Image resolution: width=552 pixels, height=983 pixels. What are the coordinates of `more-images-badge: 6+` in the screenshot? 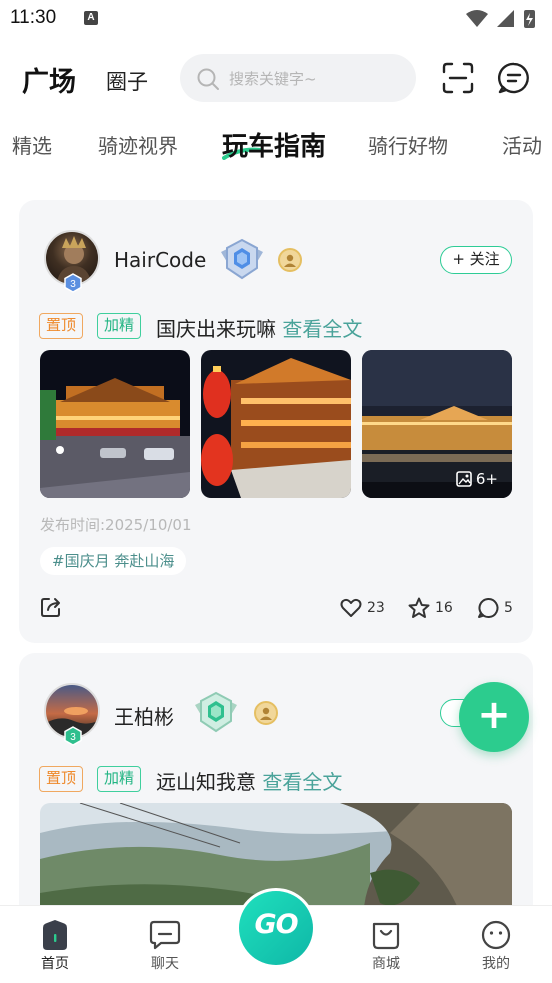 It's located at (477, 479).